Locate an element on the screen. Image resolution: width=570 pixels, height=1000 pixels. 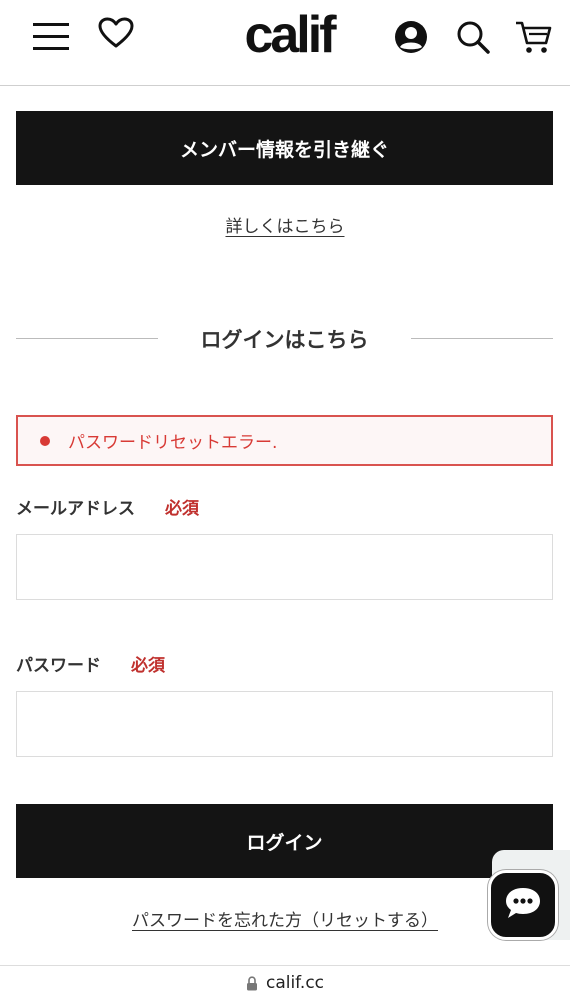
error-message: パスワードリセットエラー. is located at coordinates (173, 443).